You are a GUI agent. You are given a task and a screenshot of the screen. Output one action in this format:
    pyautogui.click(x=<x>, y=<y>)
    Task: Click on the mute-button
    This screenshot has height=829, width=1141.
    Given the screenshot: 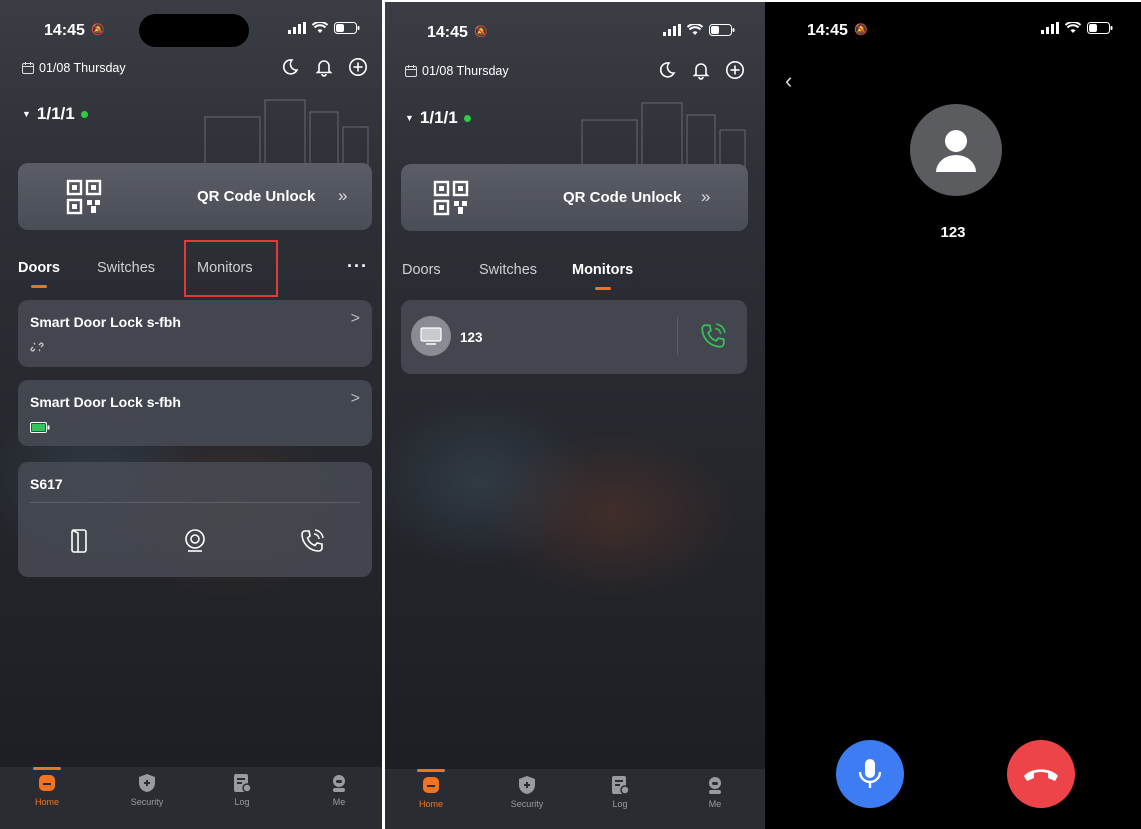 What is the action you would take?
    pyautogui.click(x=870, y=774)
    